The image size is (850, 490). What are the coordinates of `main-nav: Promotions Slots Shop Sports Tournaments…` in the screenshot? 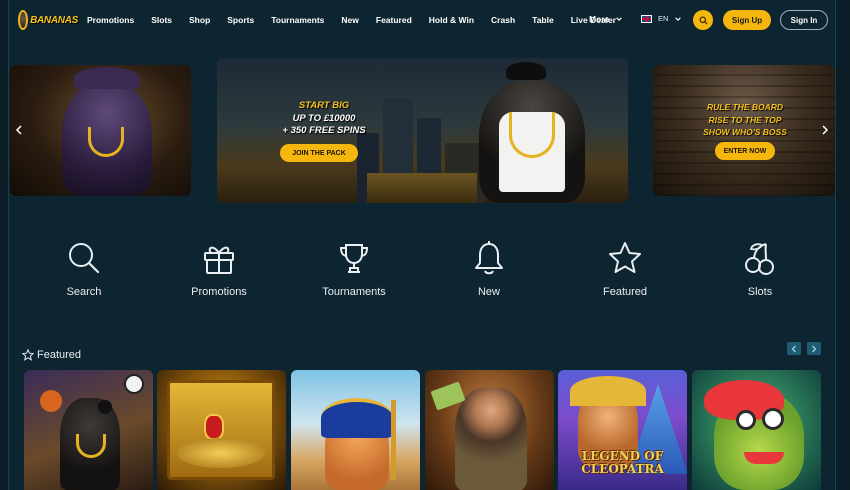 It's located at (360, 20).